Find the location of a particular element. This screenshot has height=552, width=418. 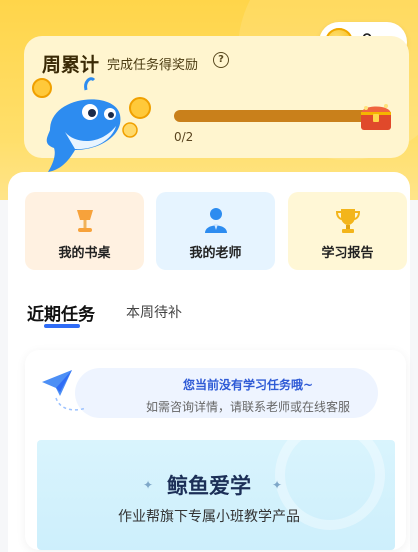

promo-title: 鲸鱼爱学 is located at coordinates (209, 486).